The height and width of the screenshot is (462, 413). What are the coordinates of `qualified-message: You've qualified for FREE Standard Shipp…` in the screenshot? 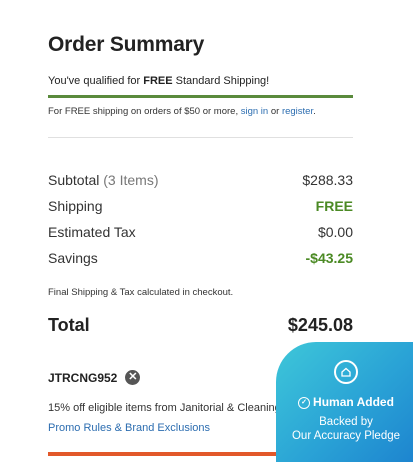 It's located at (158, 81).